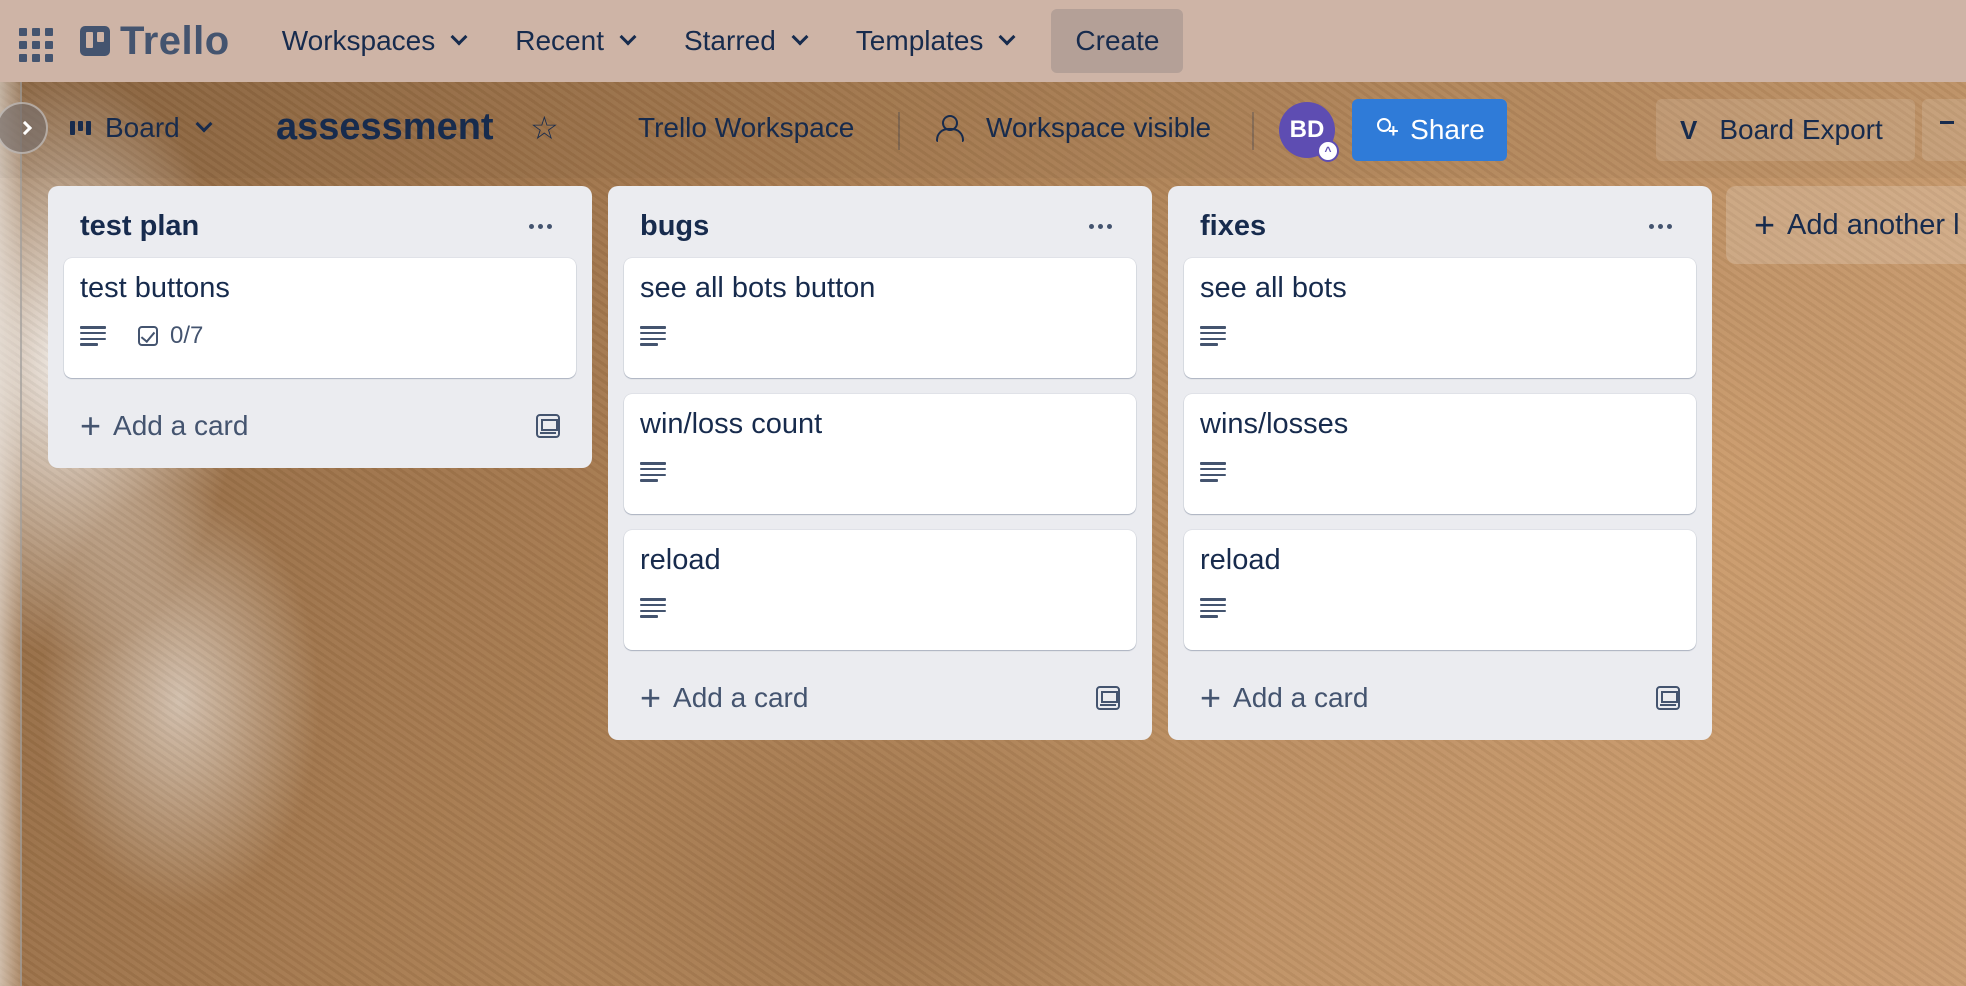  What do you see at coordinates (358, 40) in the screenshot?
I see `nav-workspaces-label: Workspaces` at bounding box center [358, 40].